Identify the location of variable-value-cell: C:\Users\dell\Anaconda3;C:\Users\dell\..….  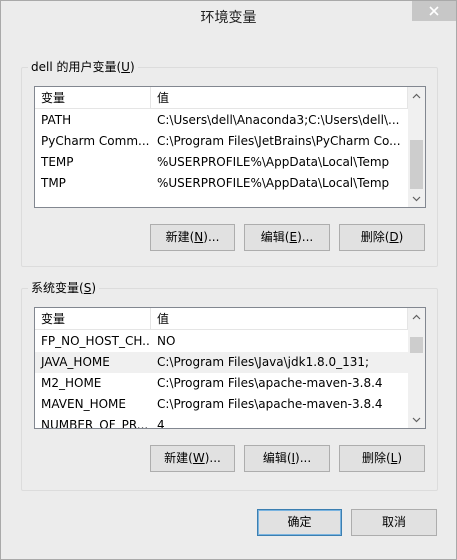
(278, 120).